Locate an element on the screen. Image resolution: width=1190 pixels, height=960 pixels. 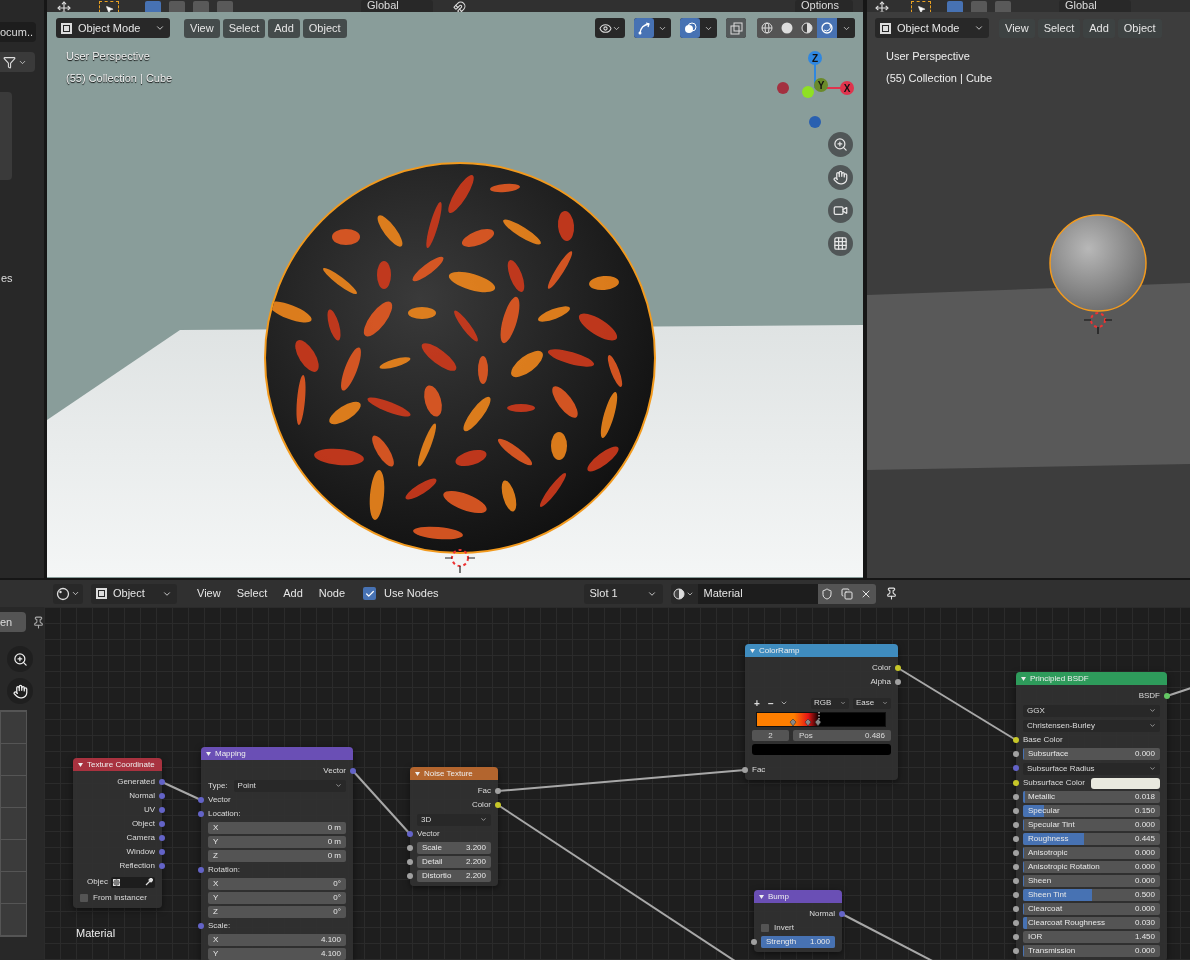
dropdown: Ease is located at coordinates (872, 703).